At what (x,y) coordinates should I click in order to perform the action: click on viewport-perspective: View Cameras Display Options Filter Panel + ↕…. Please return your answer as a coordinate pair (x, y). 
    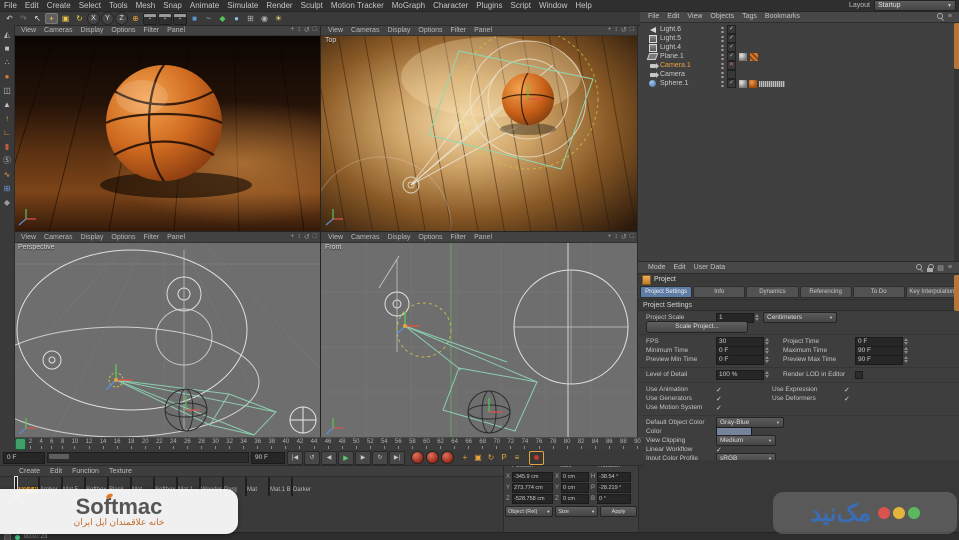
    Looking at the image, I should click on (167, 334).